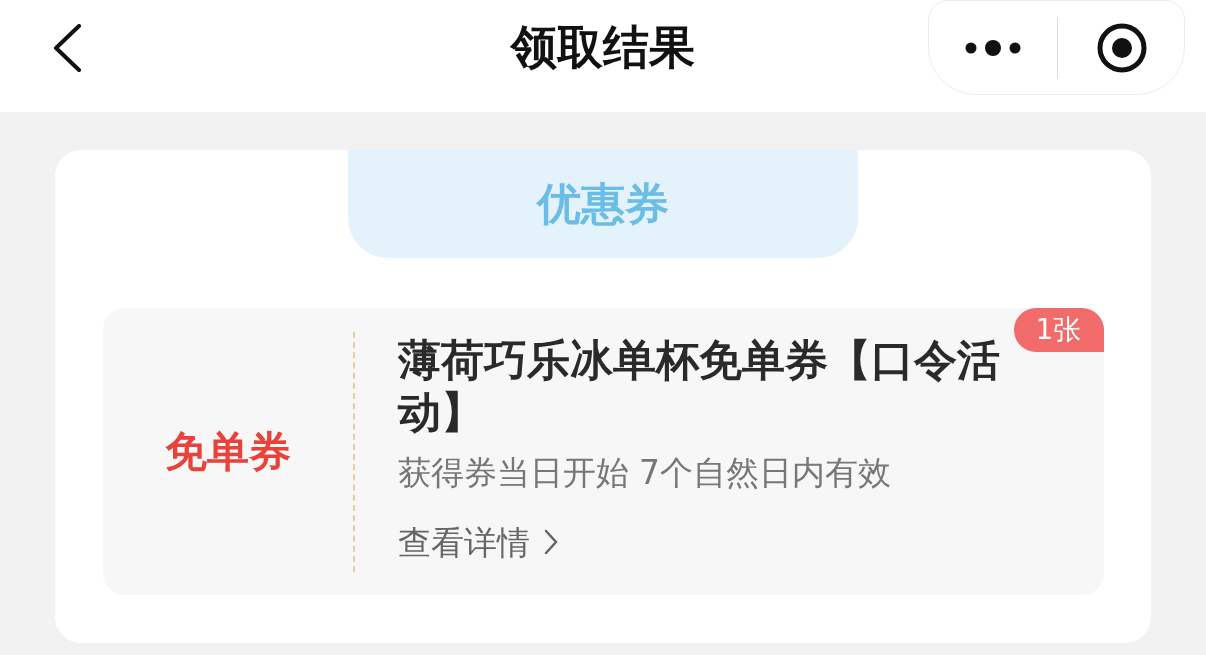 This screenshot has width=1206, height=655. What do you see at coordinates (550, 542) in the screenshot?
I see `chevron-right-icon` at bounding box center [550, 542].